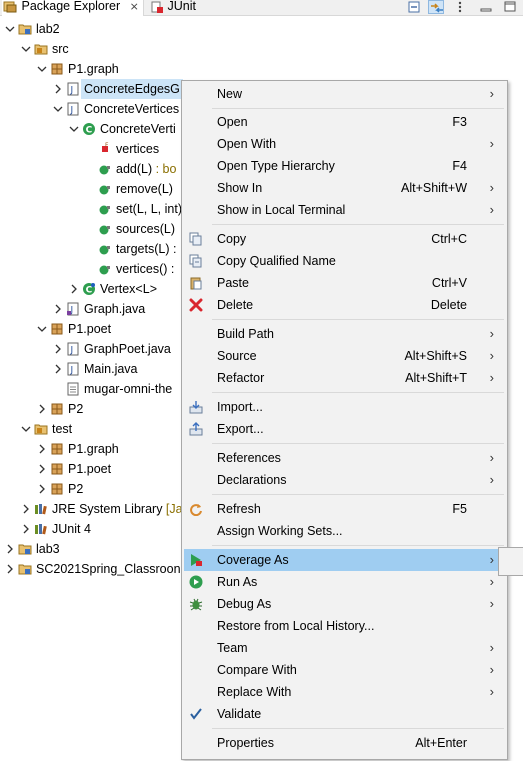 This screenshot has width=523, height=761. I want to click on maximize-view-button, so click(510, 7).